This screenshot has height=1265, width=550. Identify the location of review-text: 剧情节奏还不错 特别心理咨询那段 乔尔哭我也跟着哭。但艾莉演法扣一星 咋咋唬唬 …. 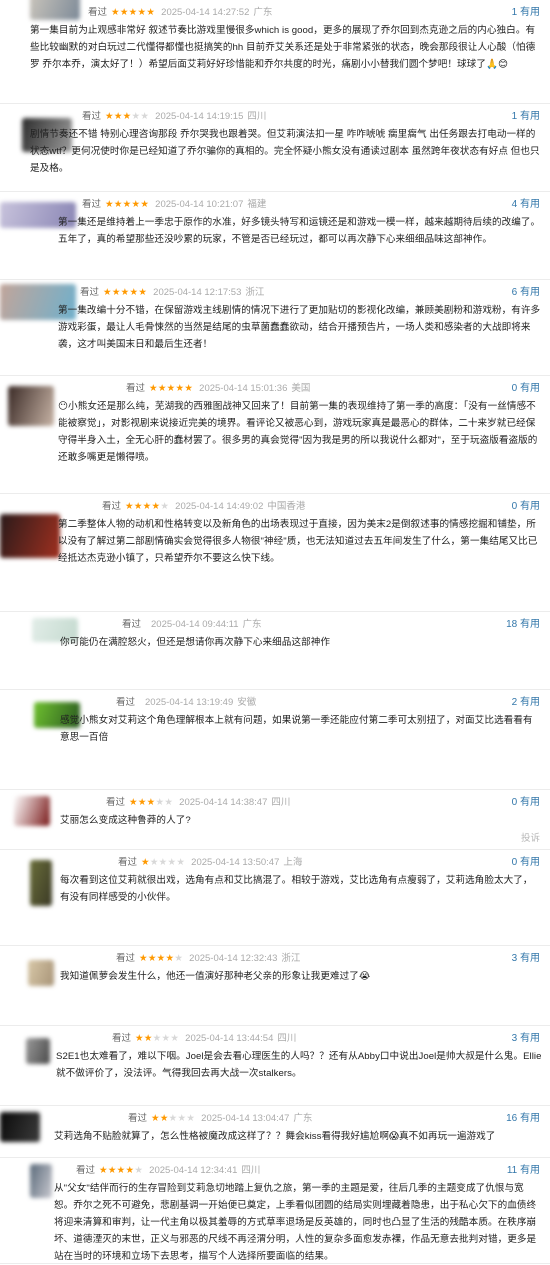
(285, 151).